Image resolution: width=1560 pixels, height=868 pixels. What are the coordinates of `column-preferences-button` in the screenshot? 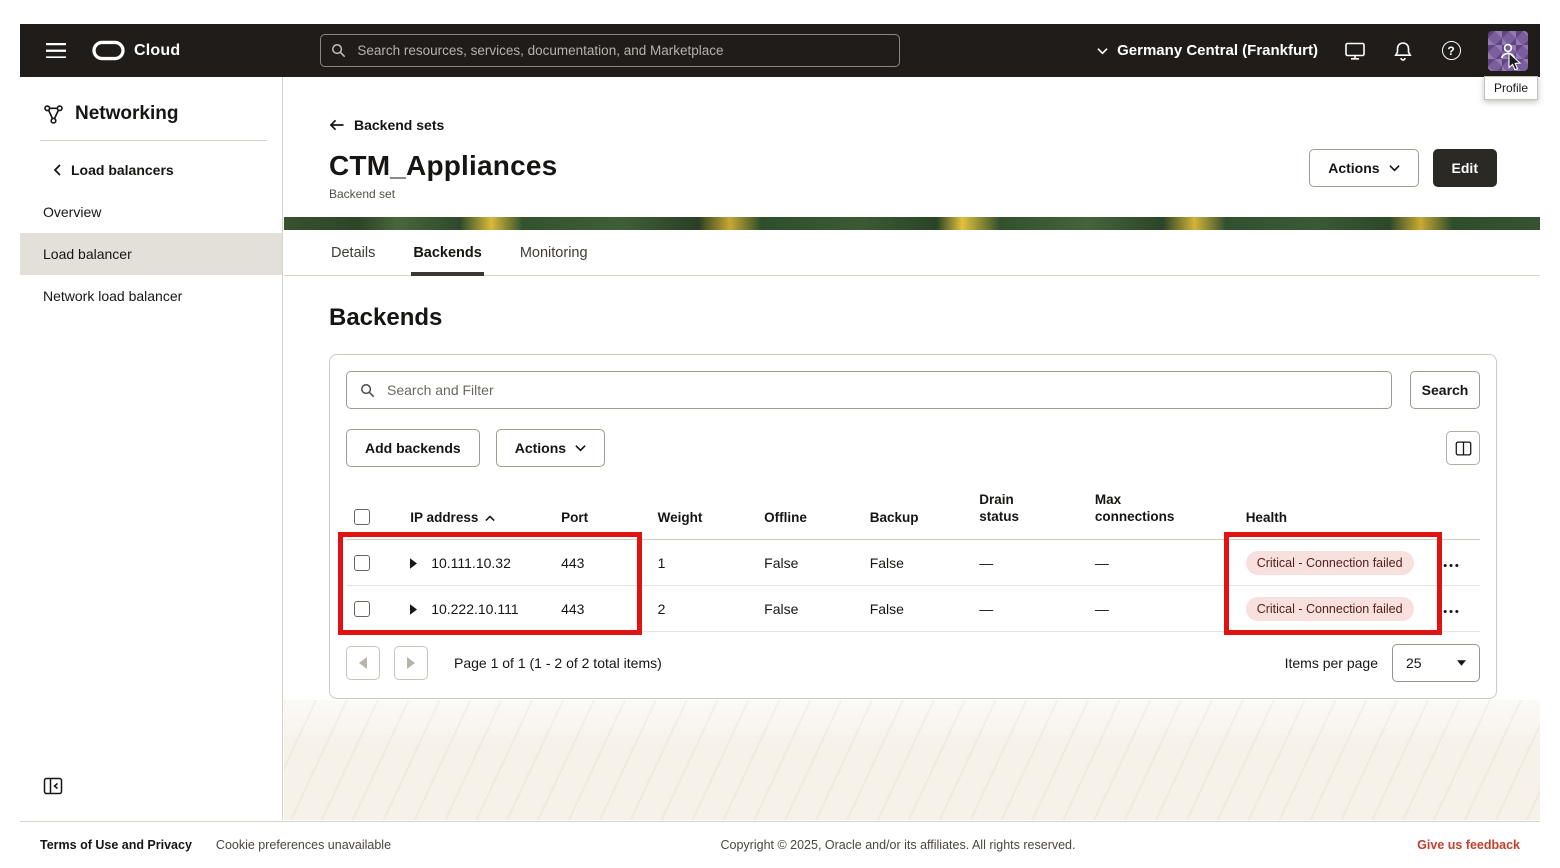 It's located at (1463, 448).